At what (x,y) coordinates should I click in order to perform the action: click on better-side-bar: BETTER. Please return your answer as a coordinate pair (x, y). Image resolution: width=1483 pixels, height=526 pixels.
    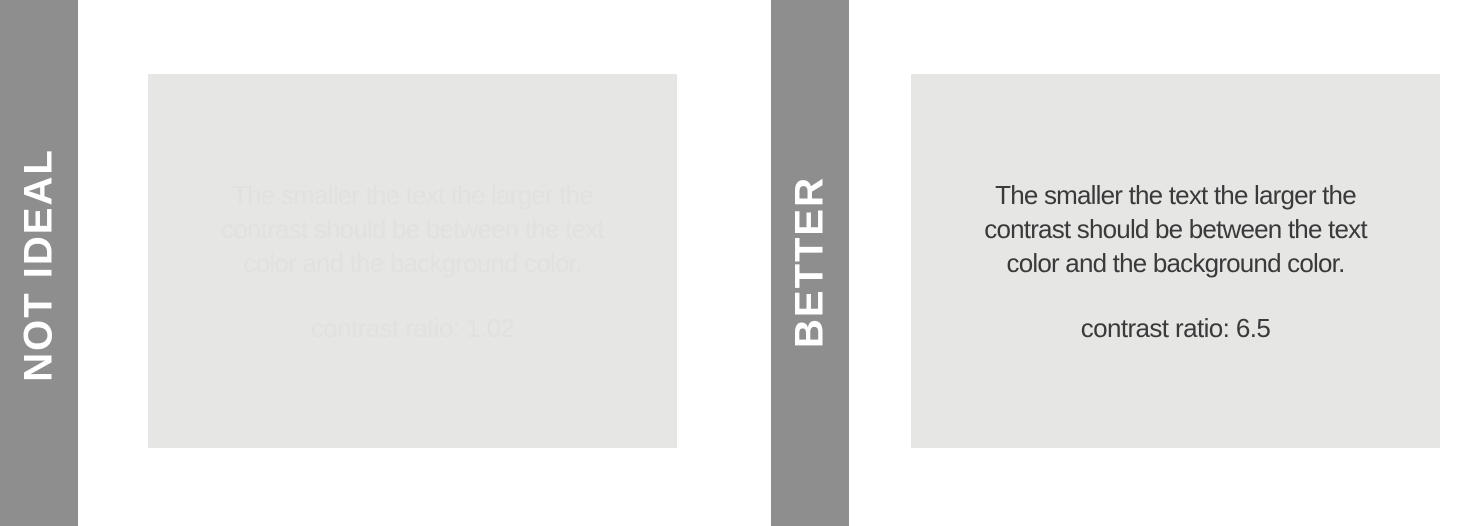
    Looking at the image, I should click on (810, 263).